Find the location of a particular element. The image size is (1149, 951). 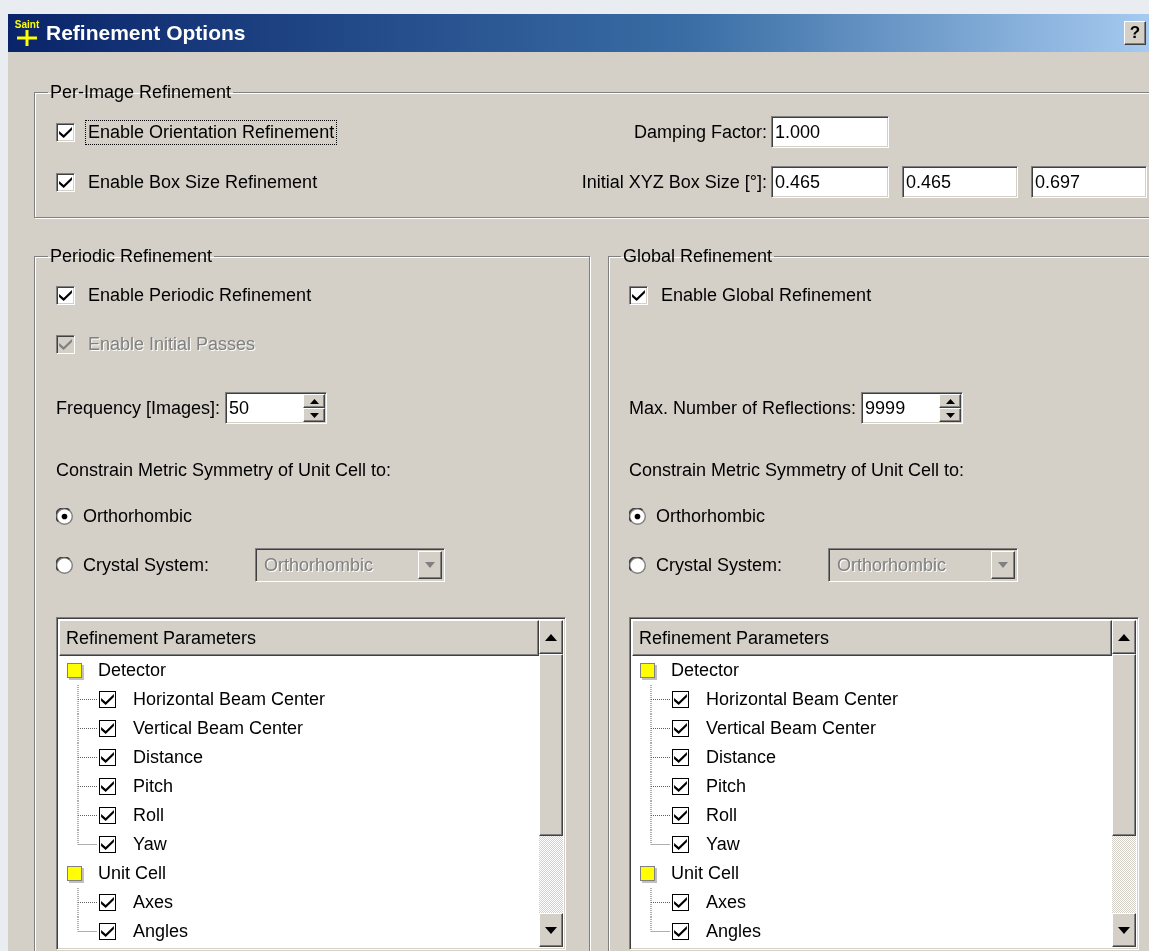

group-title: Periodic Refinement is located at coordinates (131, 256).